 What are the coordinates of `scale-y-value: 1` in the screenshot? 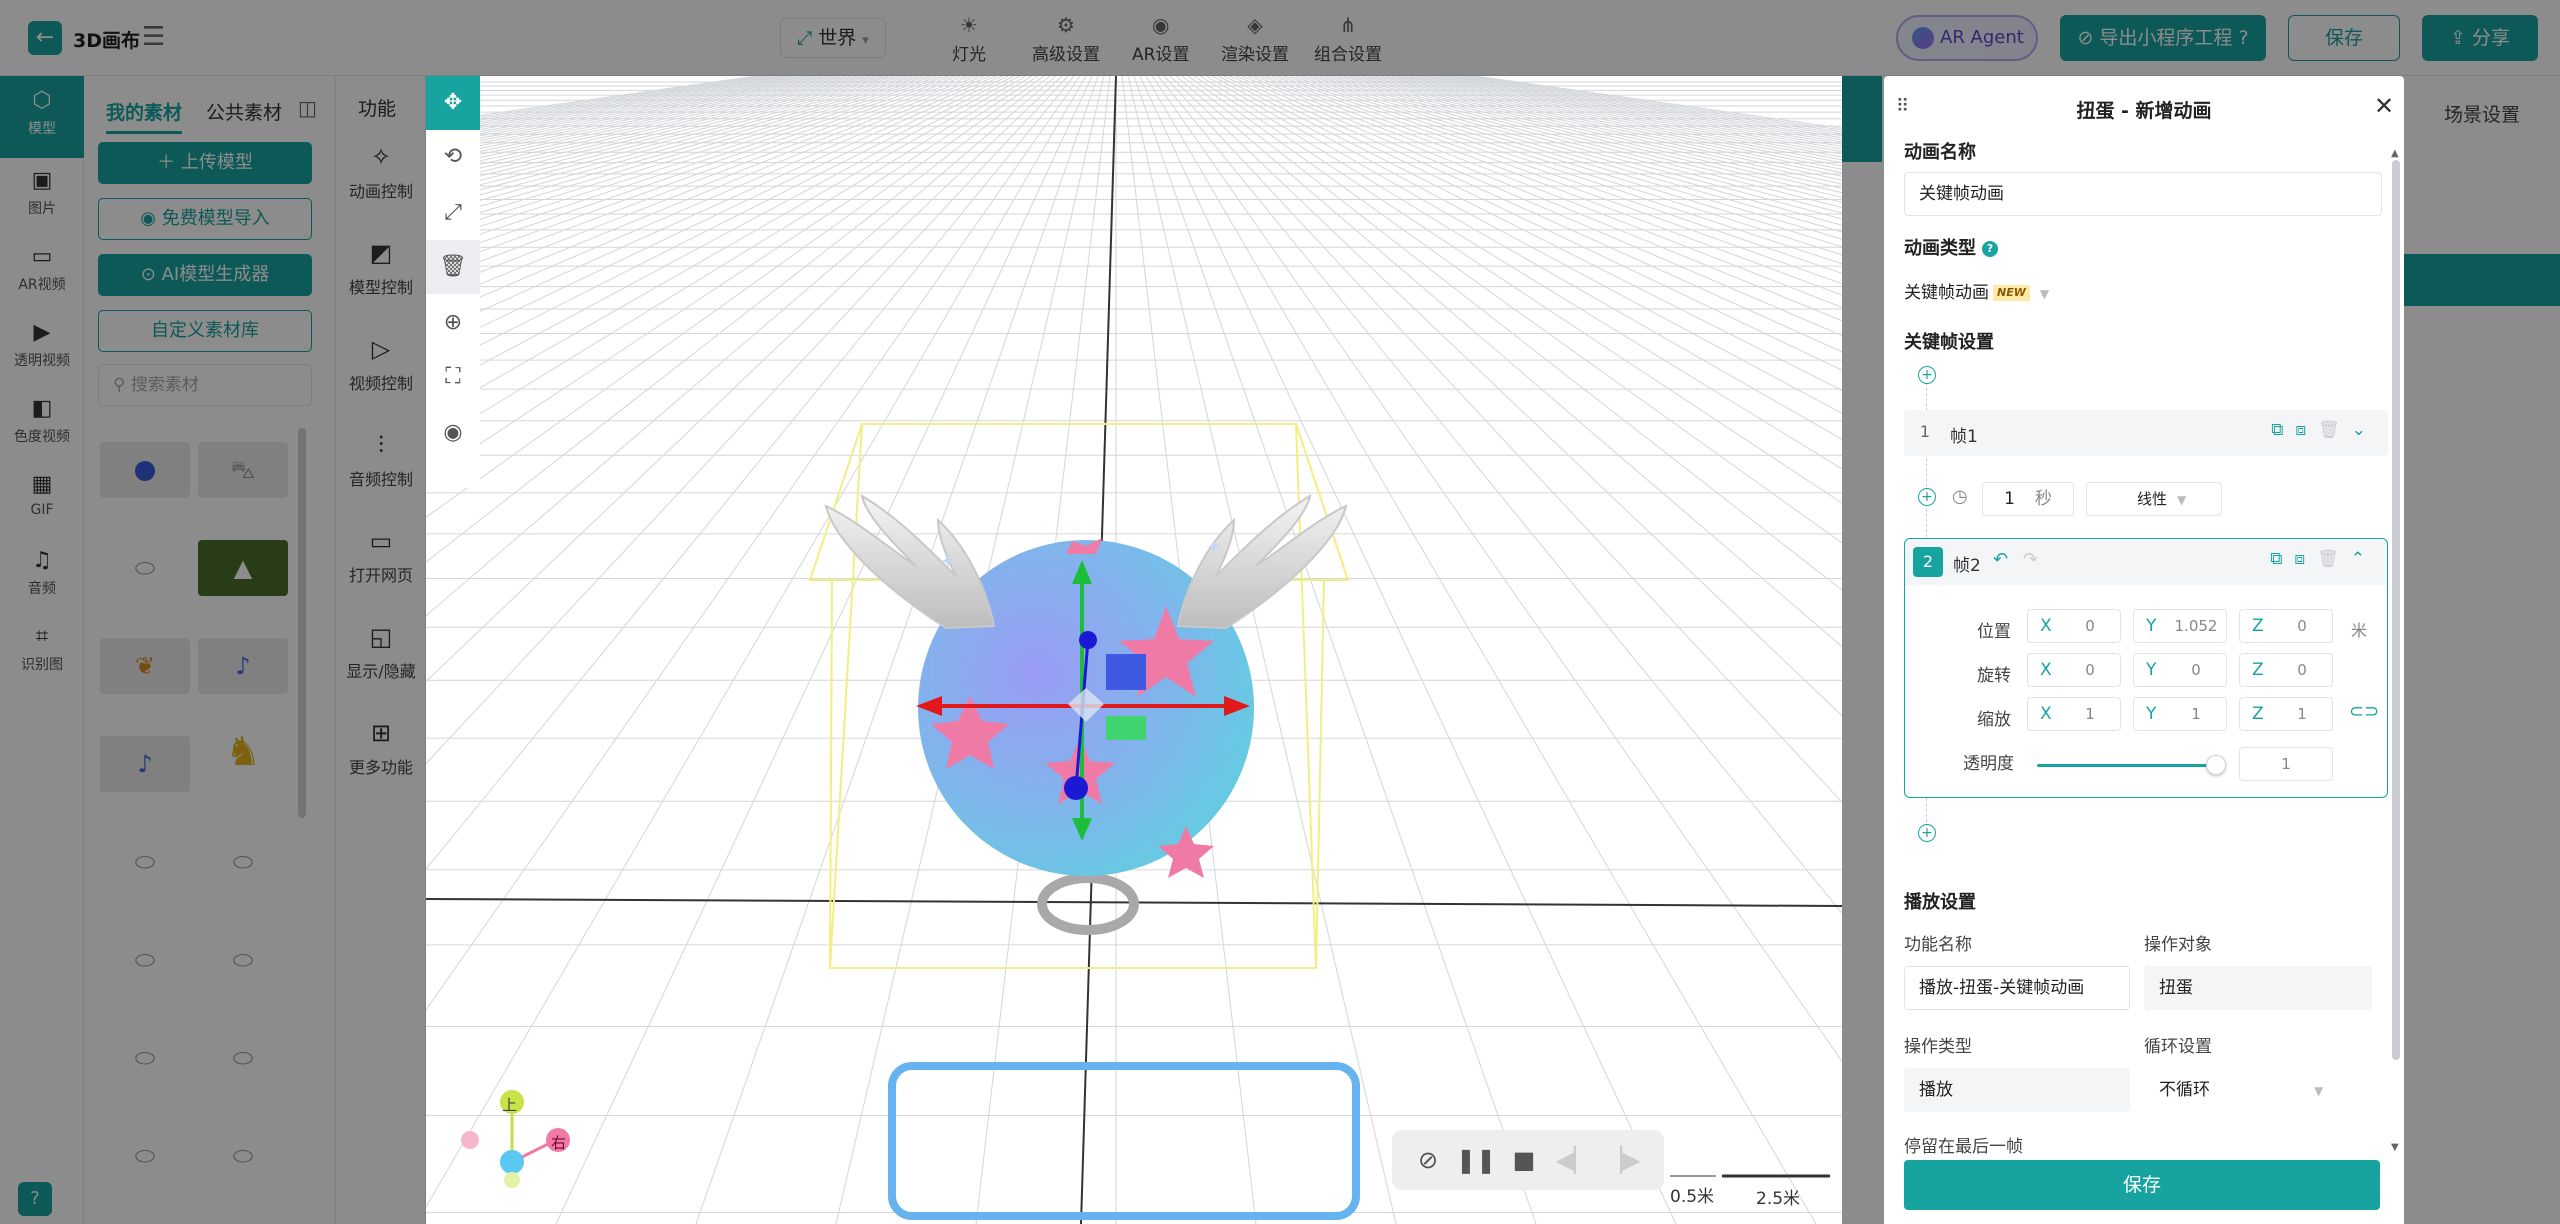 It's located at (2196, 714).